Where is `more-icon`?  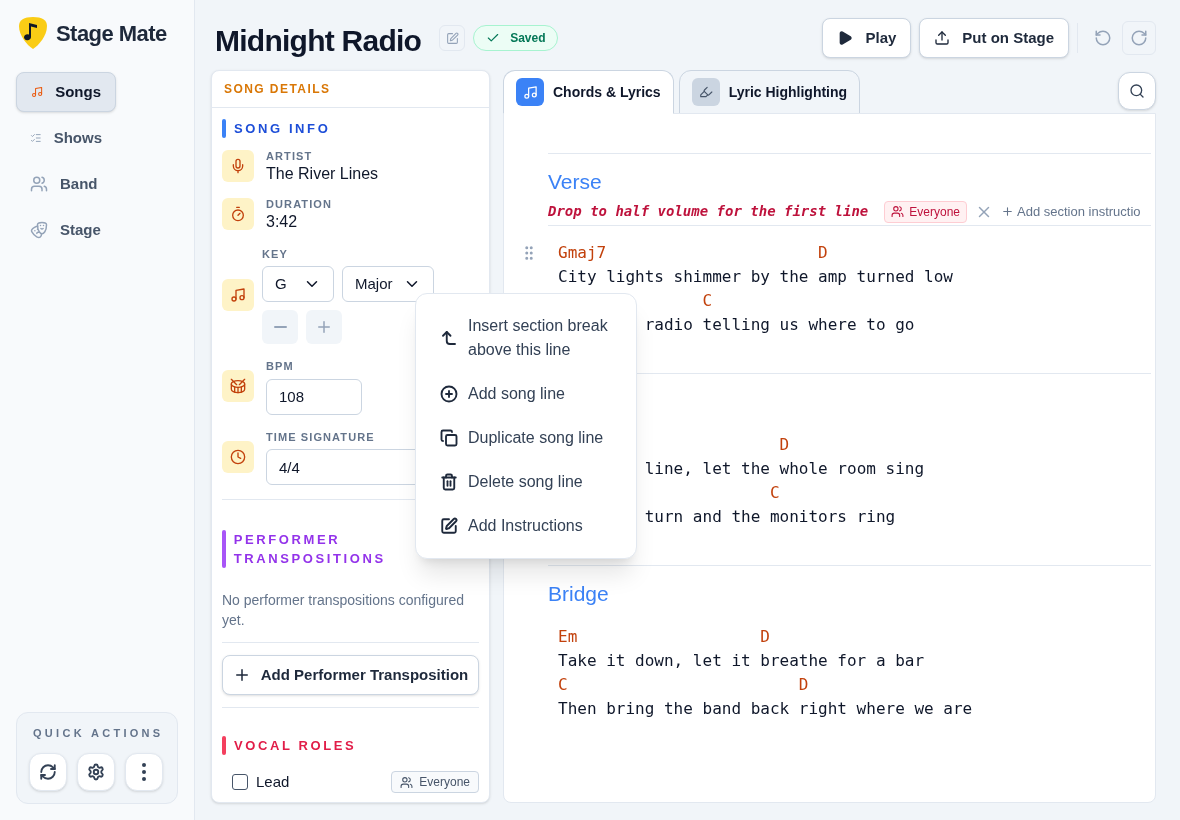
more-icon is located at coordinates (144, 772).